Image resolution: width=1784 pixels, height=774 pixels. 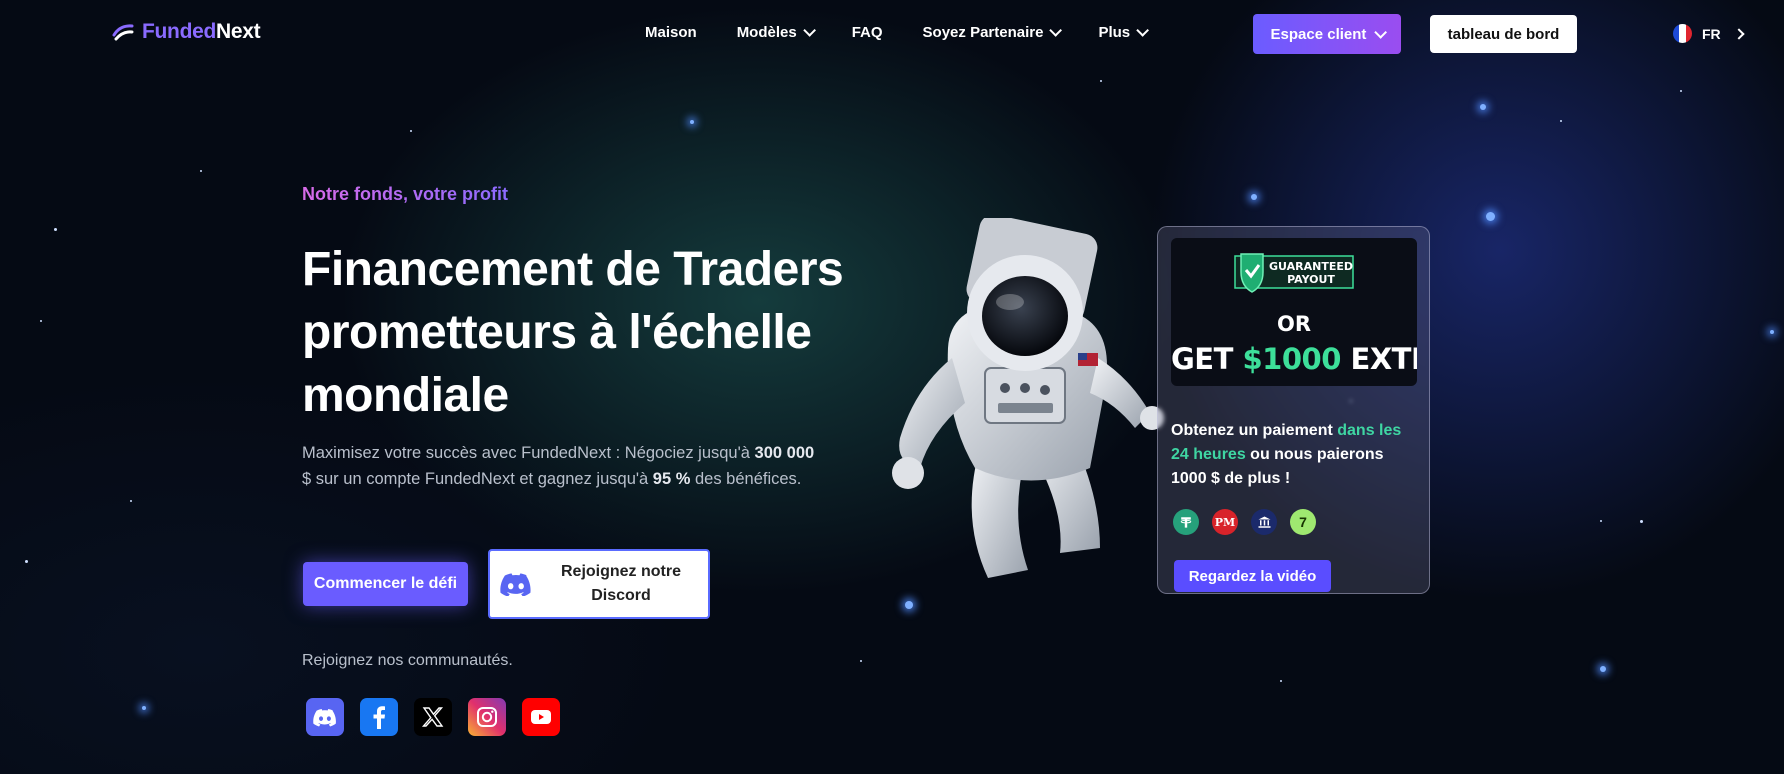 What do you see at coordinates (1303, 522) in the screenshot?
I see `wise-icon: 7` at bounding box center [1303, 522].